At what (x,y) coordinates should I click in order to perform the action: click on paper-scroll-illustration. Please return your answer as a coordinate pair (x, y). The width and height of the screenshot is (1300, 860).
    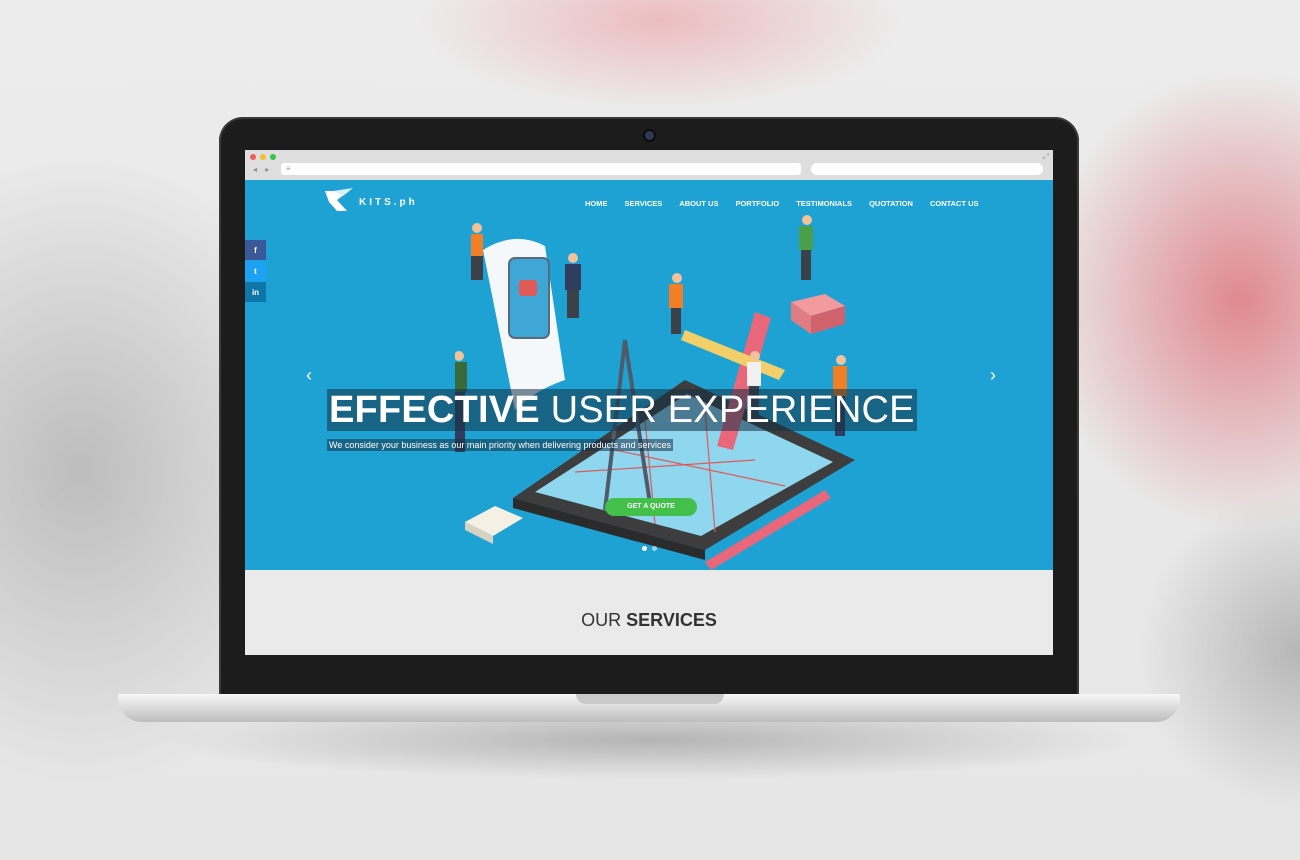
    Looking at the image, I should click on (524, 324).